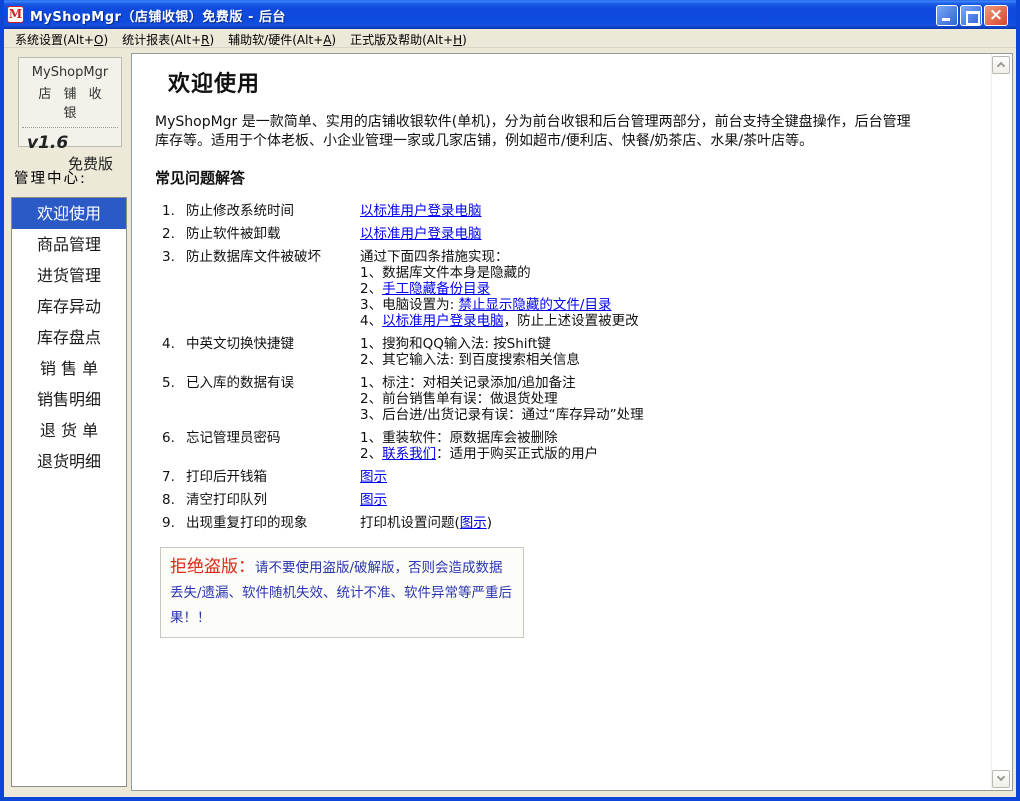 The image size is (1020, 801). I want to click on faq-answer-line: 3、后台进/出货记录有误：通过“库存异动”处理, so click(621, 415).